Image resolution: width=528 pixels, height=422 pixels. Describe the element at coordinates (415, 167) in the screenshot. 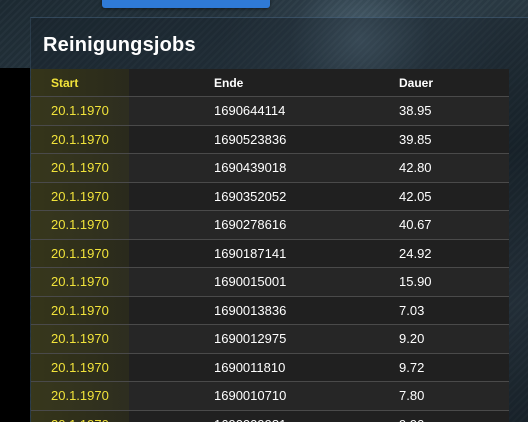

I see `cell-duration: 42.80` at that location.